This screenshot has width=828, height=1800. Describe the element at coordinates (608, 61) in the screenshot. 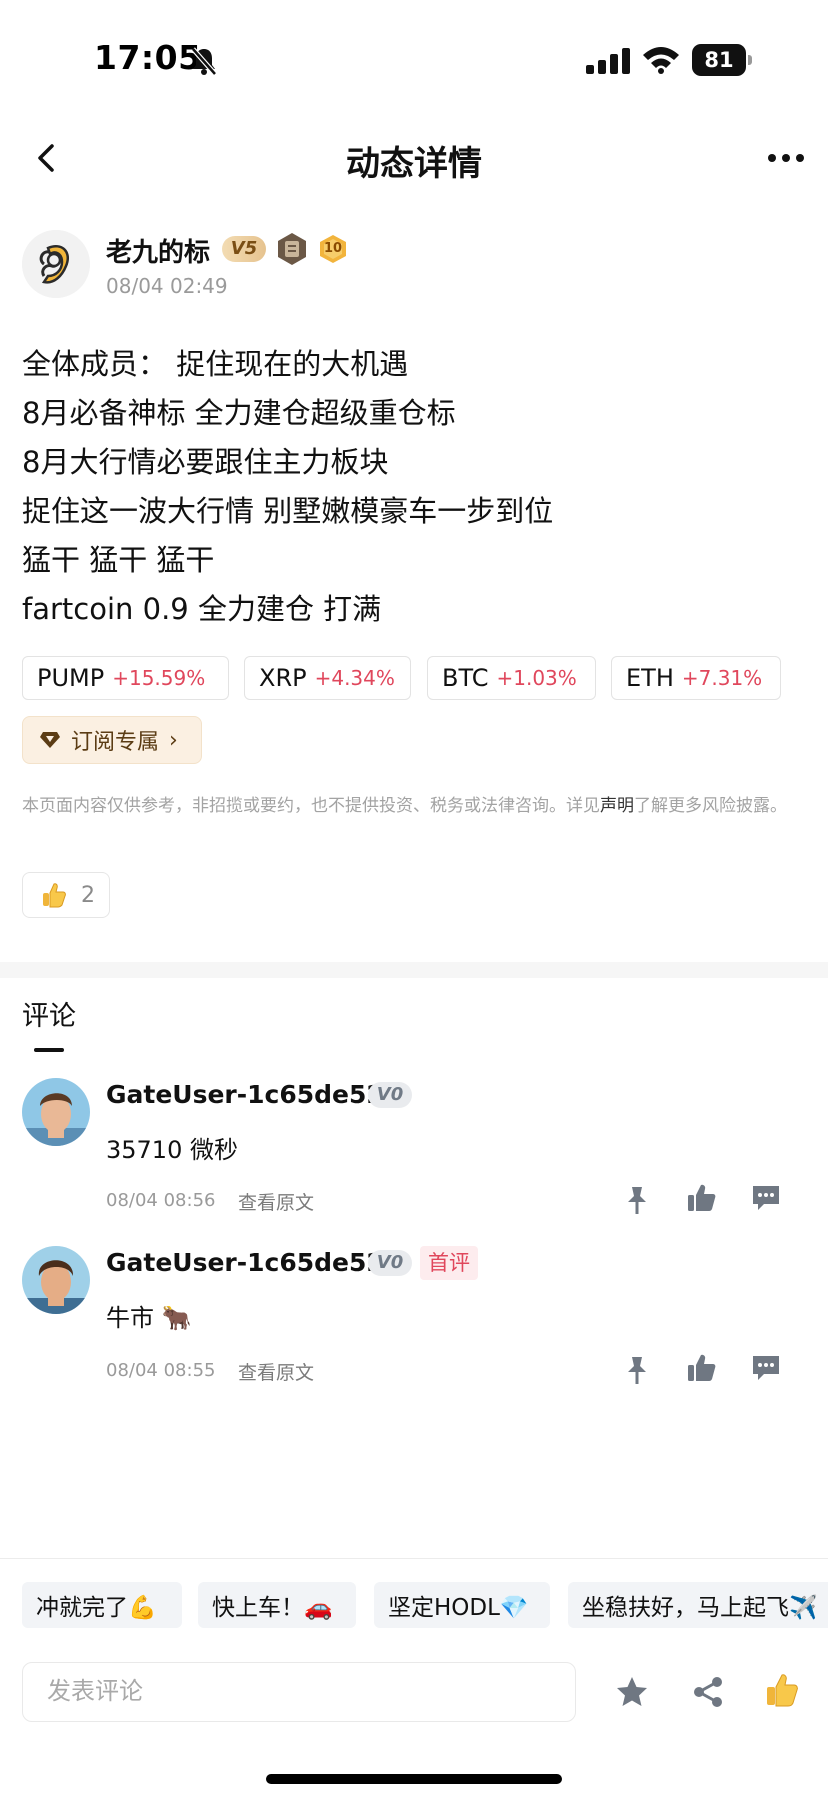

I see `signal-icon` at that location.